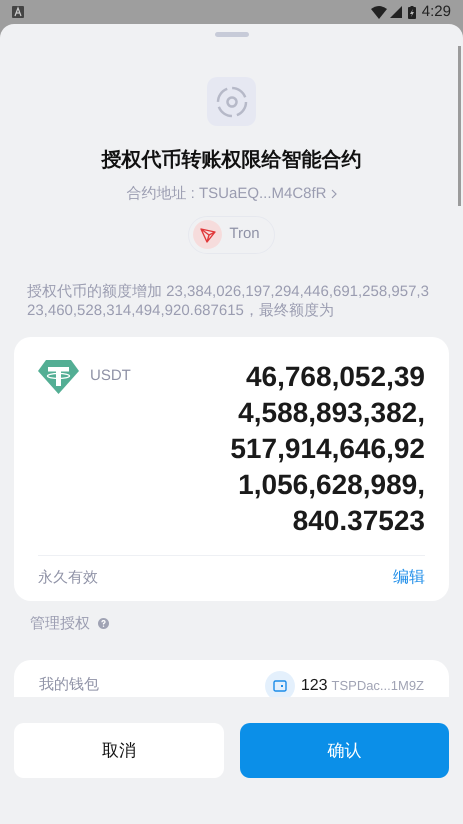  I want to click on drag-handle, so click(231, 34).